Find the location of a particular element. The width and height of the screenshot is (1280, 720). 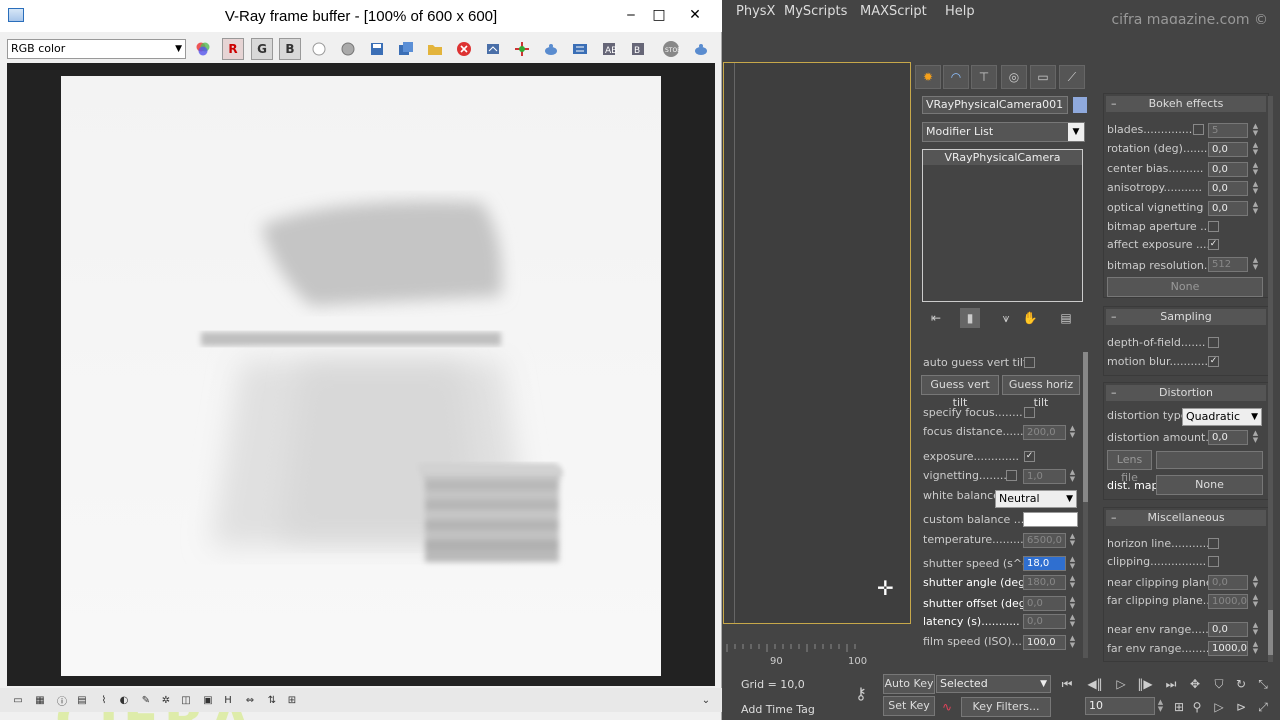

horizon-line-checkbox is located at coordinates (1213, 543).